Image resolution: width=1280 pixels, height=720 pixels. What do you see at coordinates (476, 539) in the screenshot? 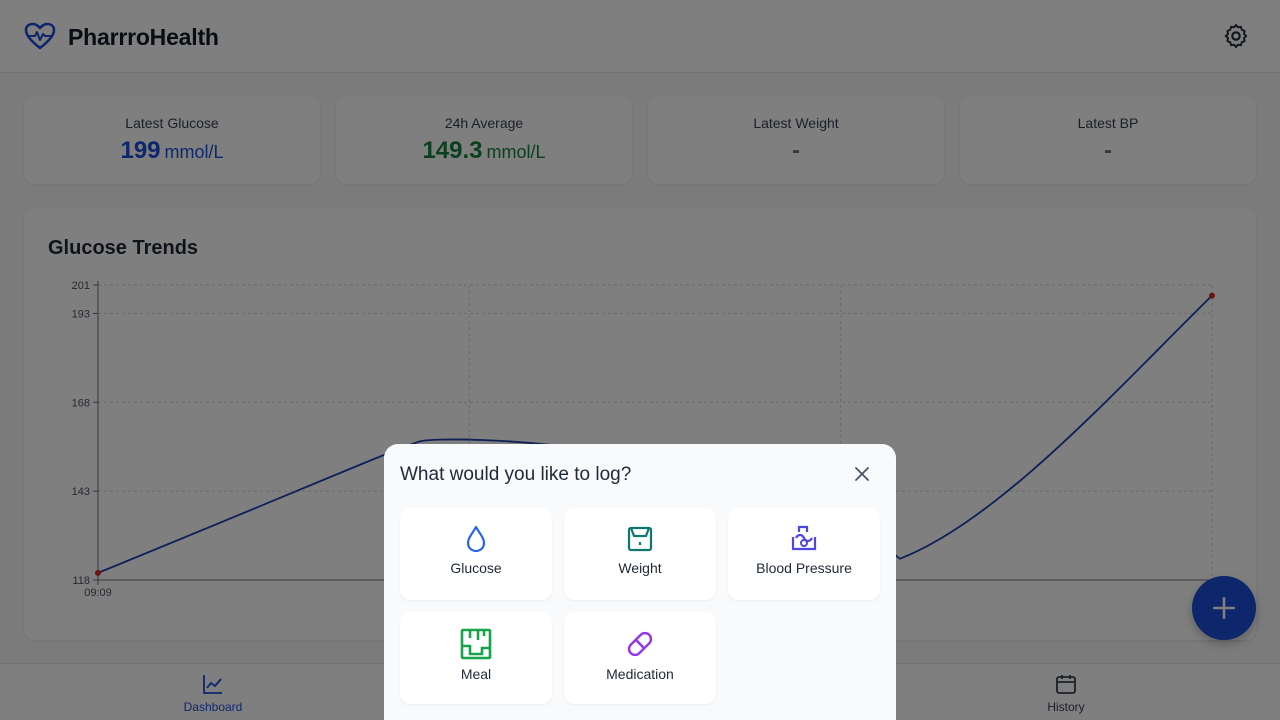
I see `droplet-icon` at bounding box center [476, 539].